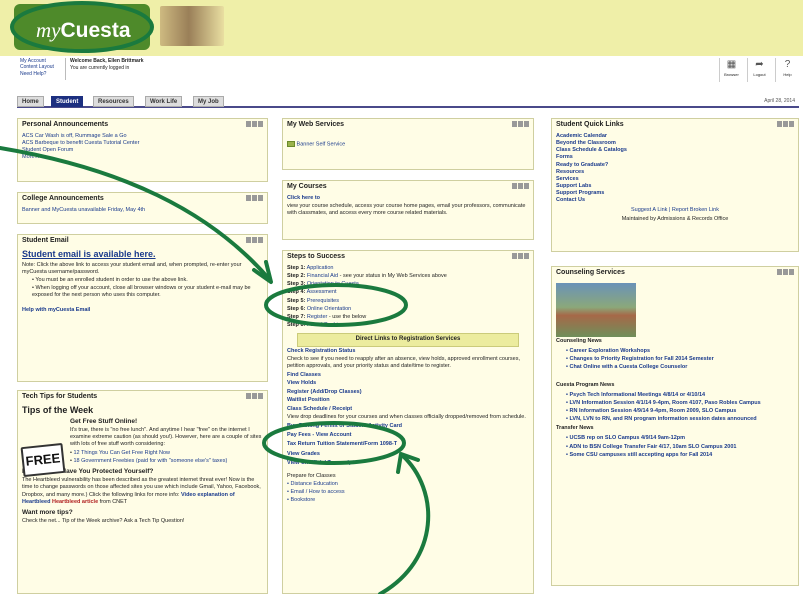 The height and width of the screenshot is (594, 803). What do you see at coordinates (408, 325) in the screenshot?
I see `step-item: Step 8: Fees / Cashier` at bounding box center [408, 325].